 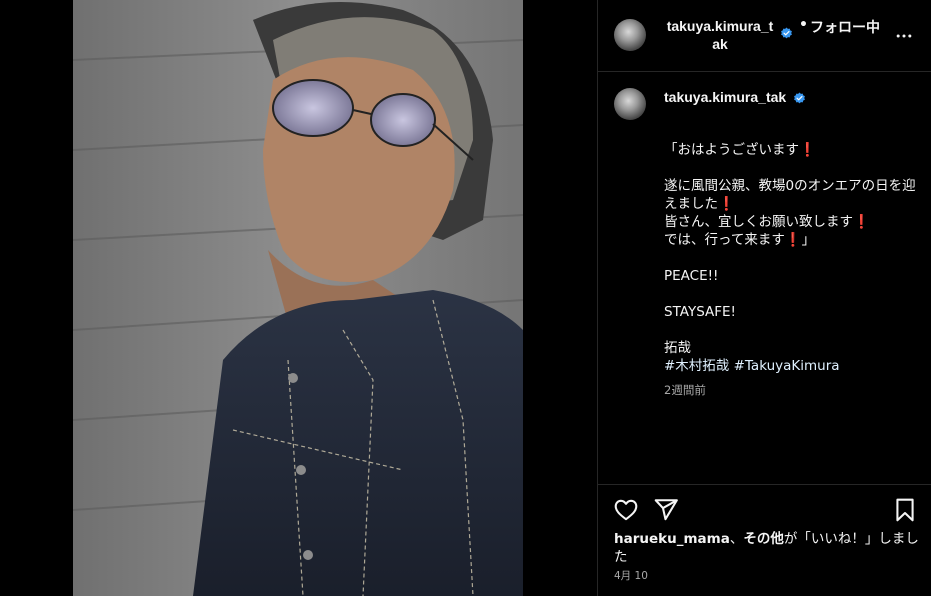 What do you see at coordinates (904, 36) in the screenshot?
I see `more-horizontal-icon` at bounding box center [904, 36].